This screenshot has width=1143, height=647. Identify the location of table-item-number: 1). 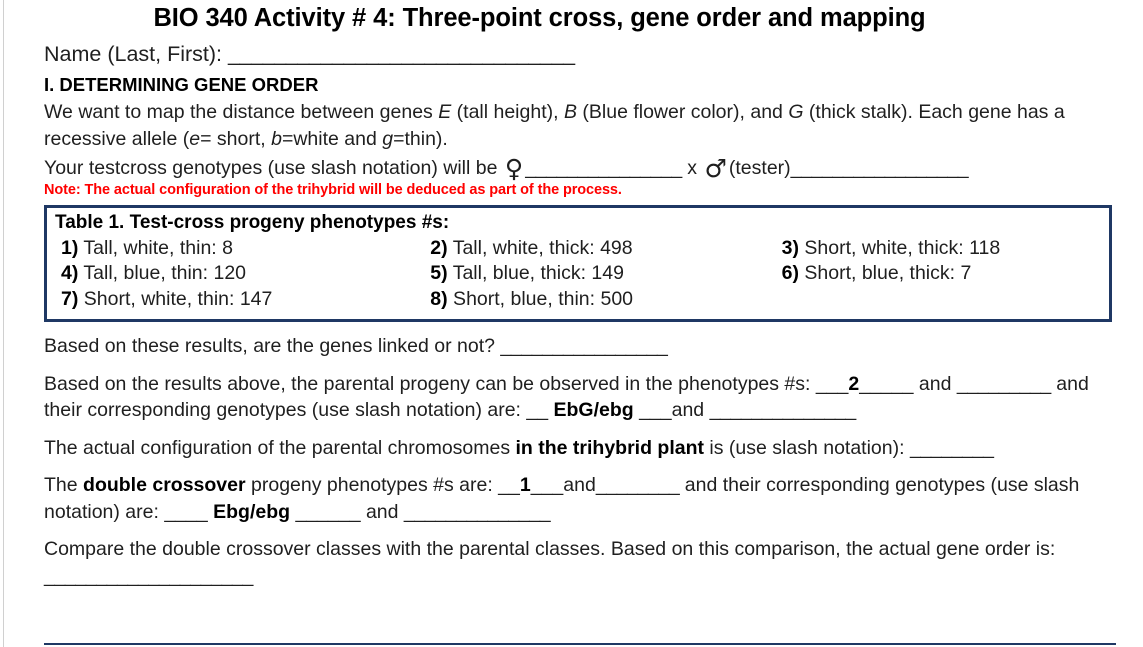
(70, 247).